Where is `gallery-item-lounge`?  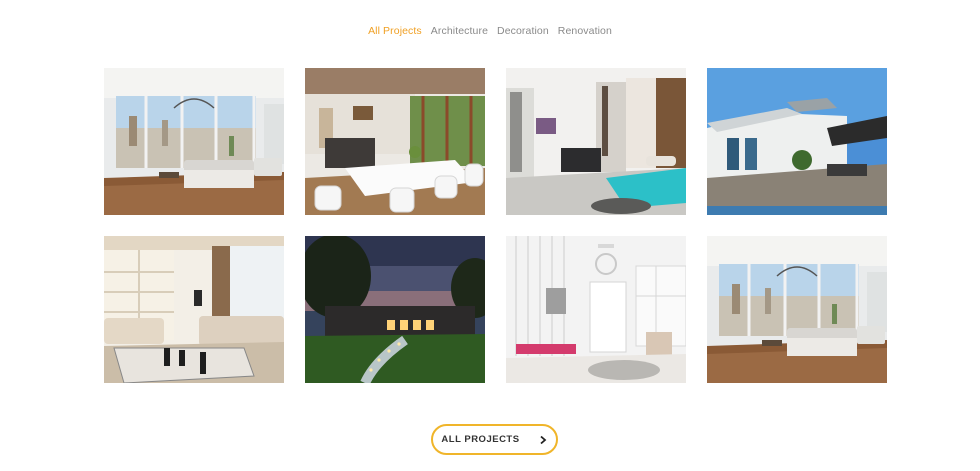 gallery-item-lounge is located at coordinates (194, 309).